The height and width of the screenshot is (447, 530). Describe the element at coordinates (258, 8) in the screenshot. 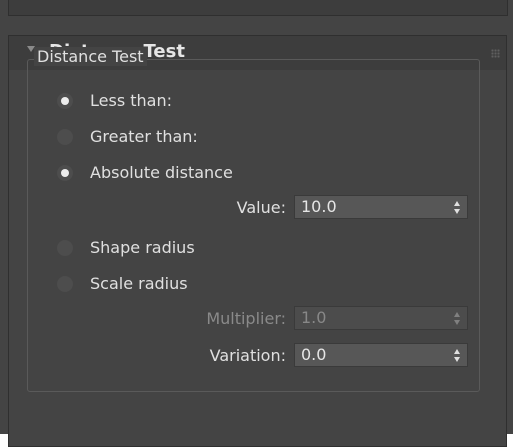

I see `previous-rollout` at that location.